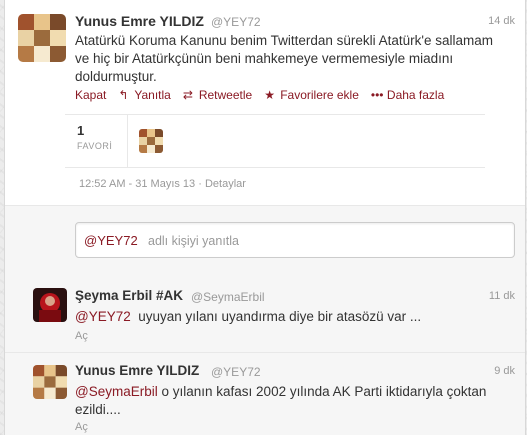 Image resolution: width=527 pixels, height=435 pixels. What do you see at coordinates (415, 95) in the screenshot?
I see `more-label: Daha fazla` at bounding box center [415, 95].